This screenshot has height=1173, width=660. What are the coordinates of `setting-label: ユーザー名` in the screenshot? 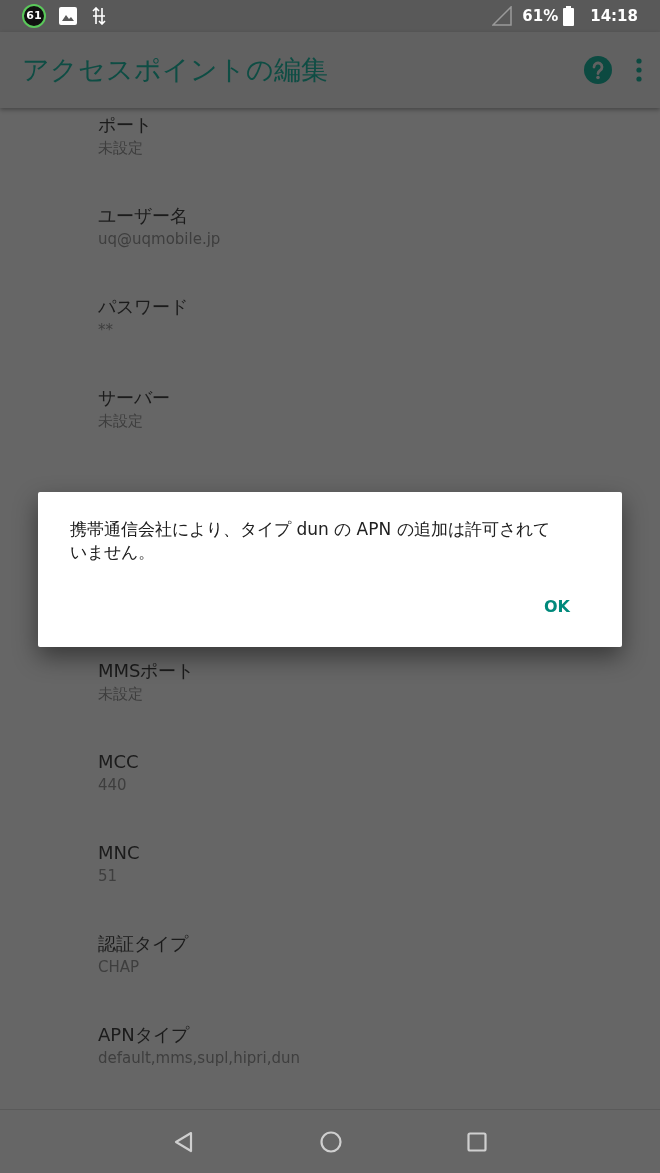 It's located at (143, 216).